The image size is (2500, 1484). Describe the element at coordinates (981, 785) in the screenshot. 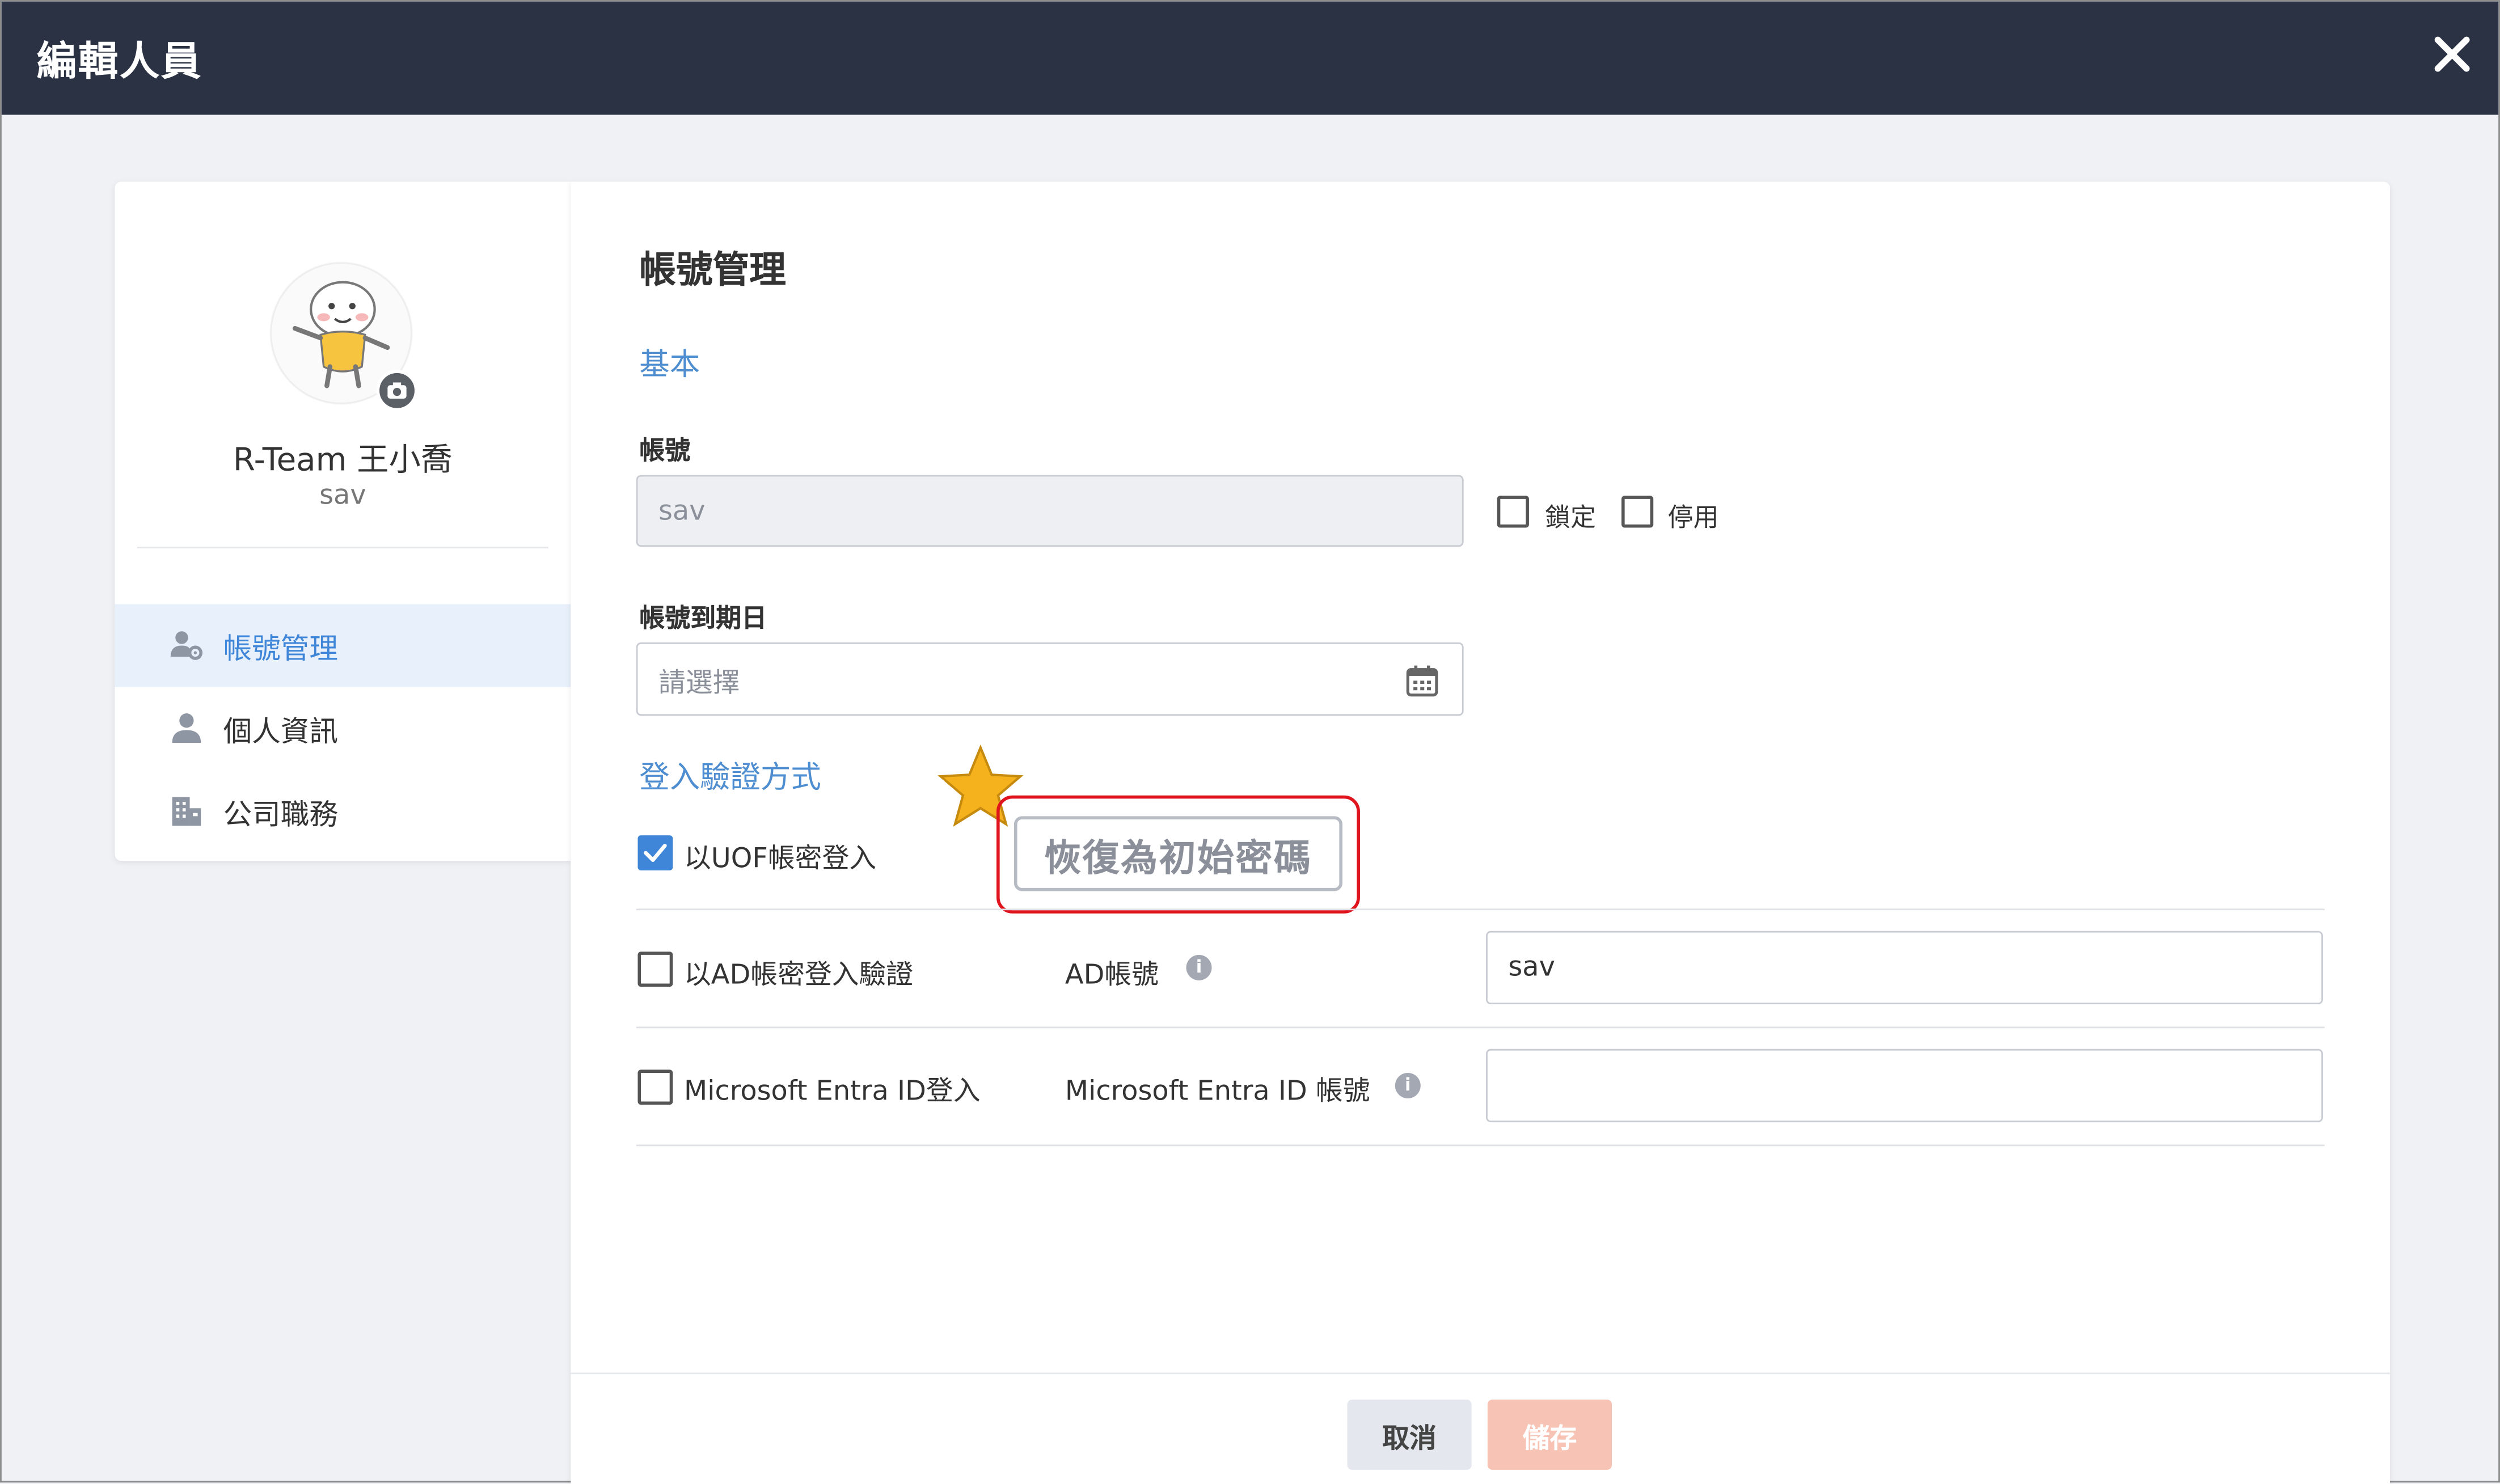

I see `star-icon` at that location.